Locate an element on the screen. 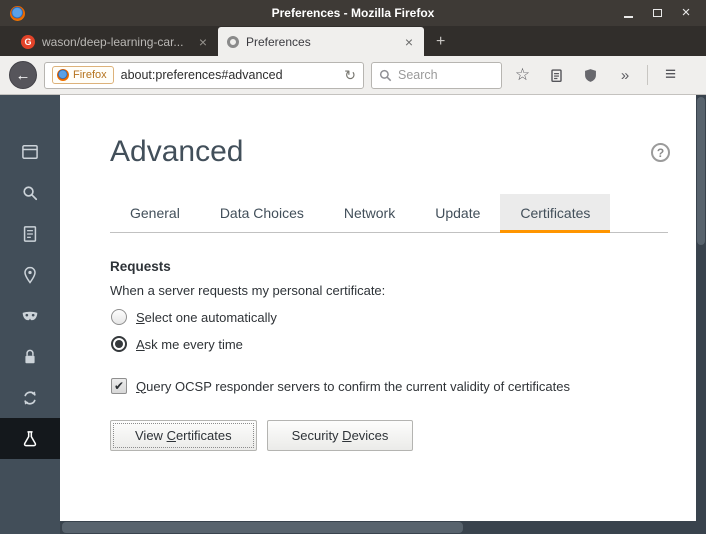 The image size is (706, 534). label-part: elect one automatically is located at coordinates (210, 317).